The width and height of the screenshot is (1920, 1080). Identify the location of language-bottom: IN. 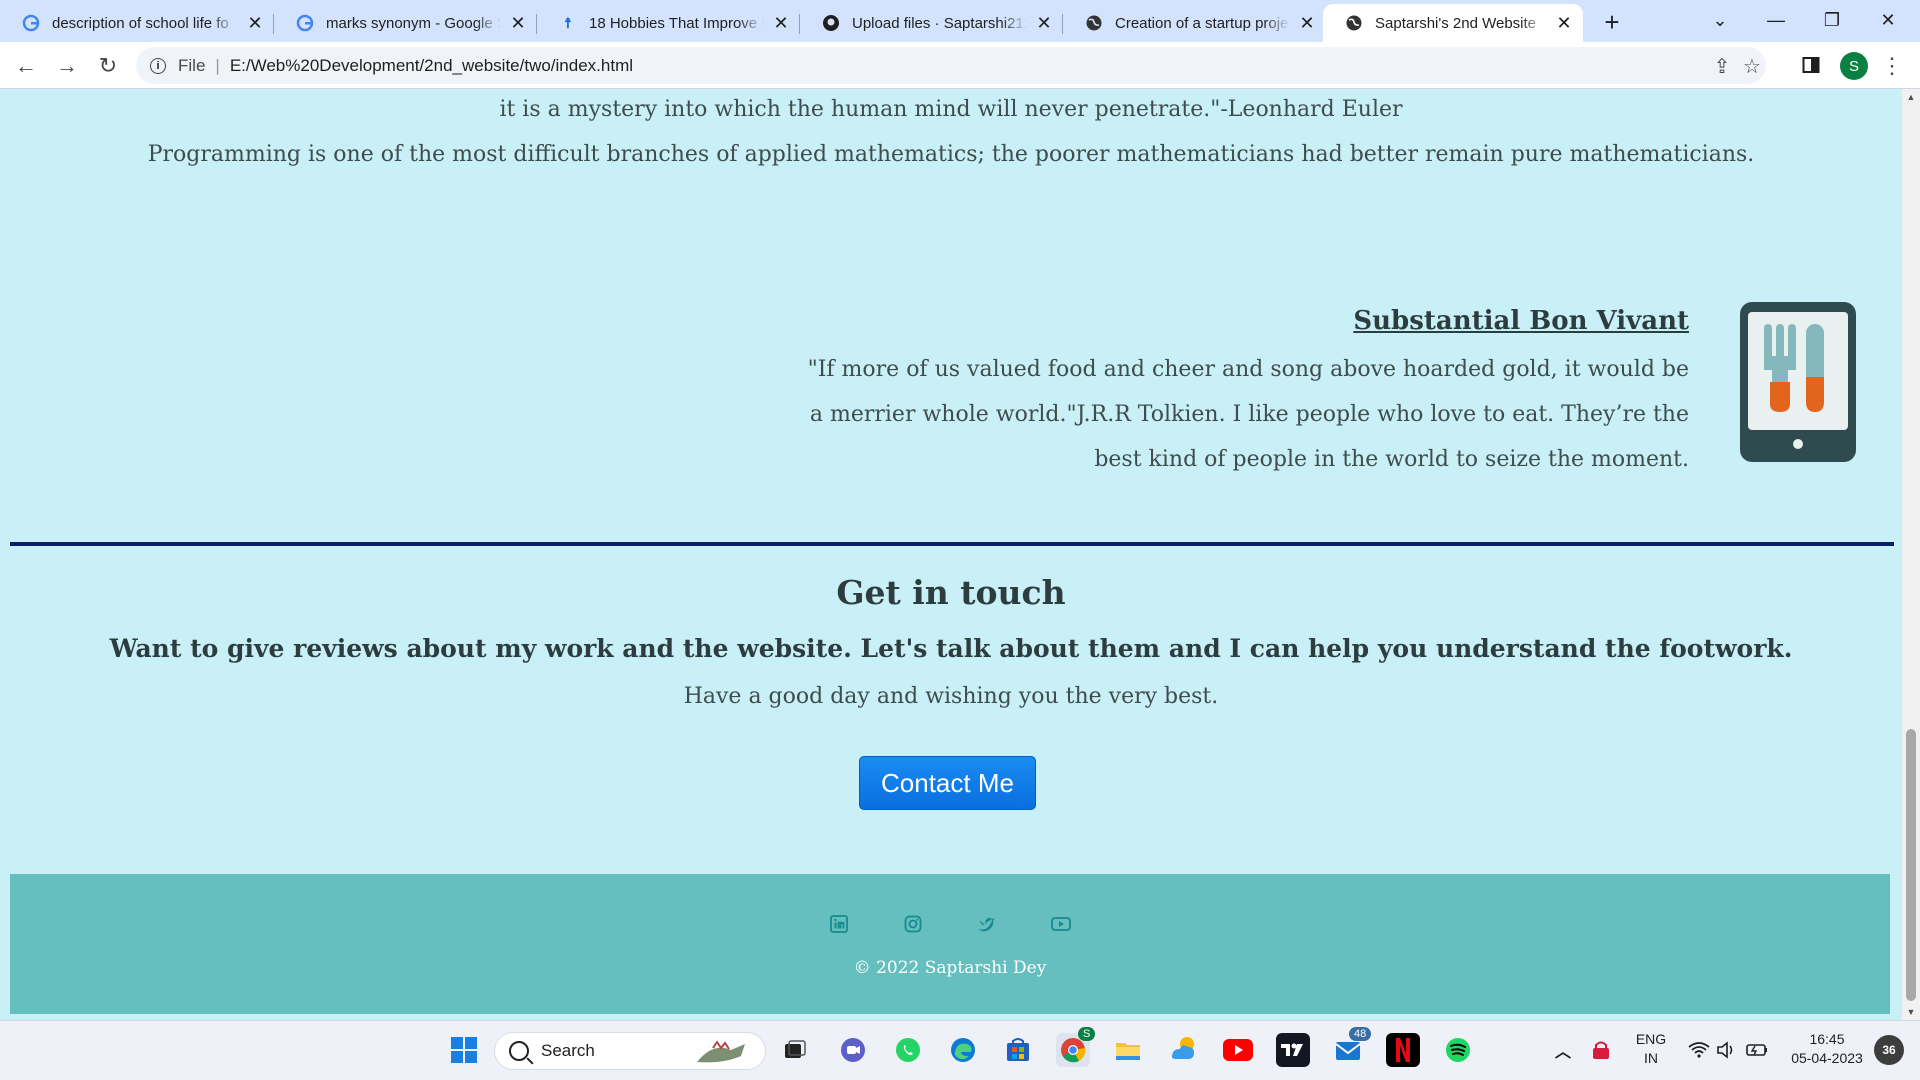
(1651, 1058).